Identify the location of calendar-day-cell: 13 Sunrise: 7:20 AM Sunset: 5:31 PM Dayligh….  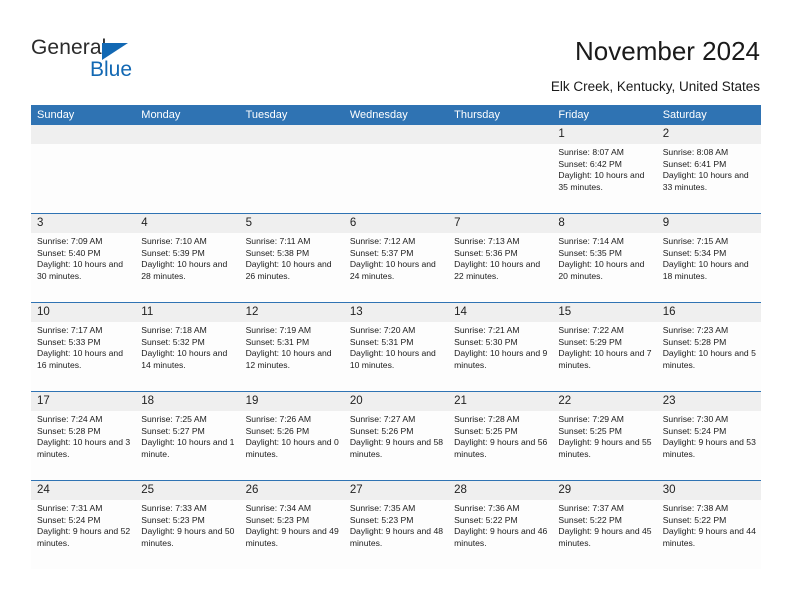
(396, 347).